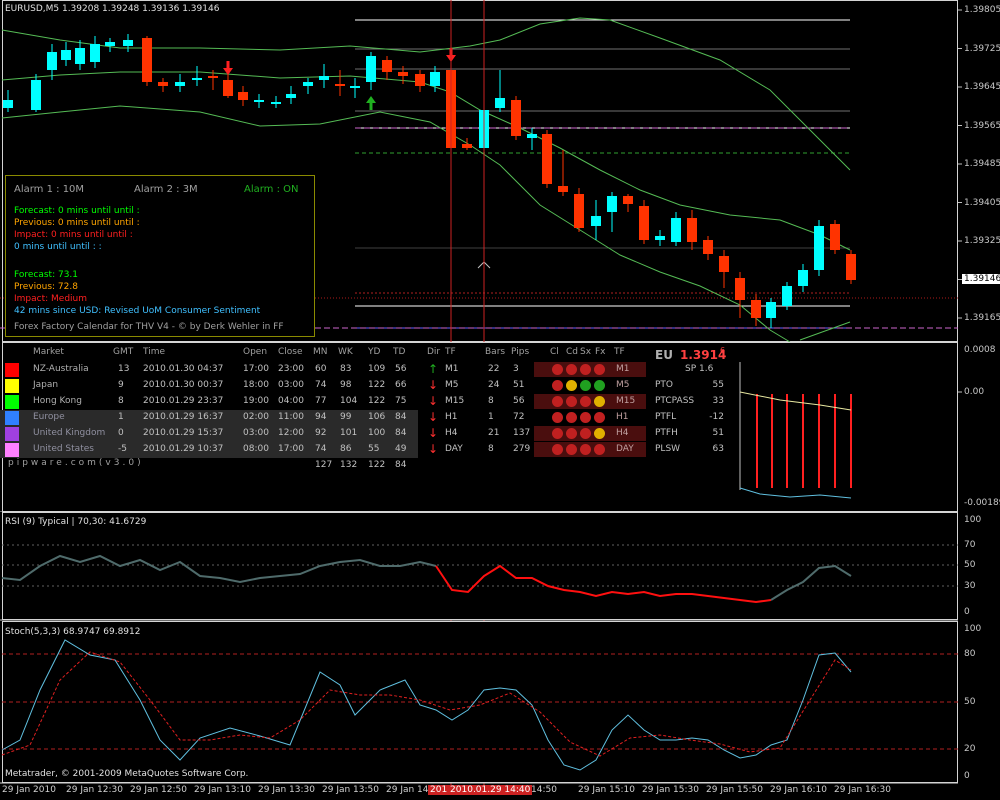 This screenshot has width=1000, height=800. I want to click on time-axis-label: 29 Jan 12:30, so click(94, 790).